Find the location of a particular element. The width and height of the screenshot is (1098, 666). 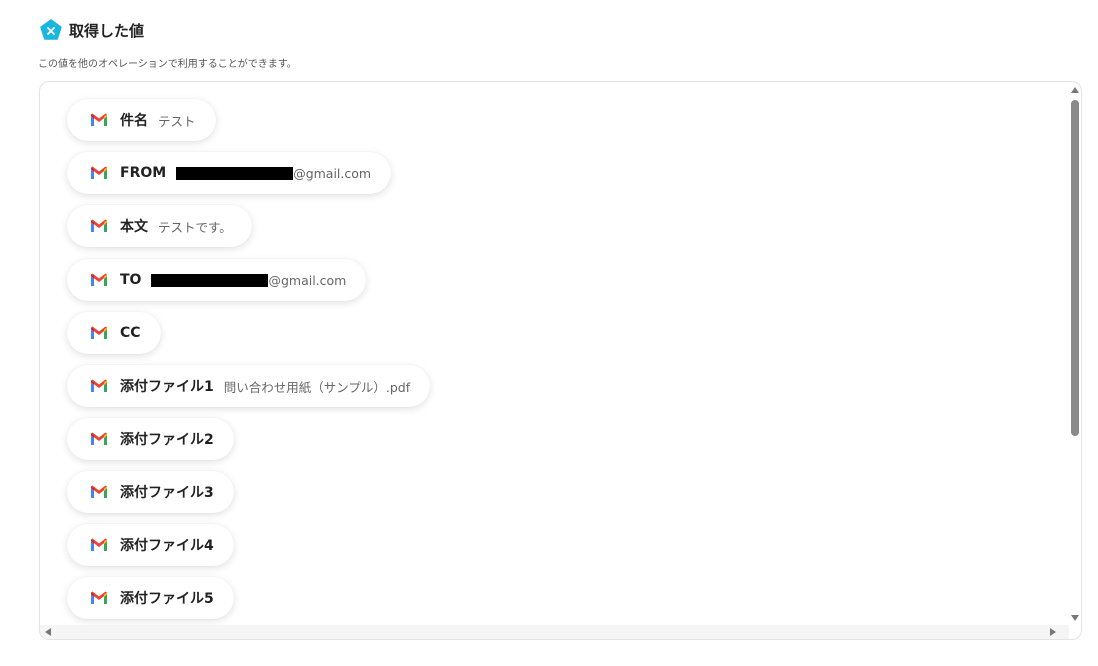

section-header: 取得した値 is located at coordinates (92, 30).